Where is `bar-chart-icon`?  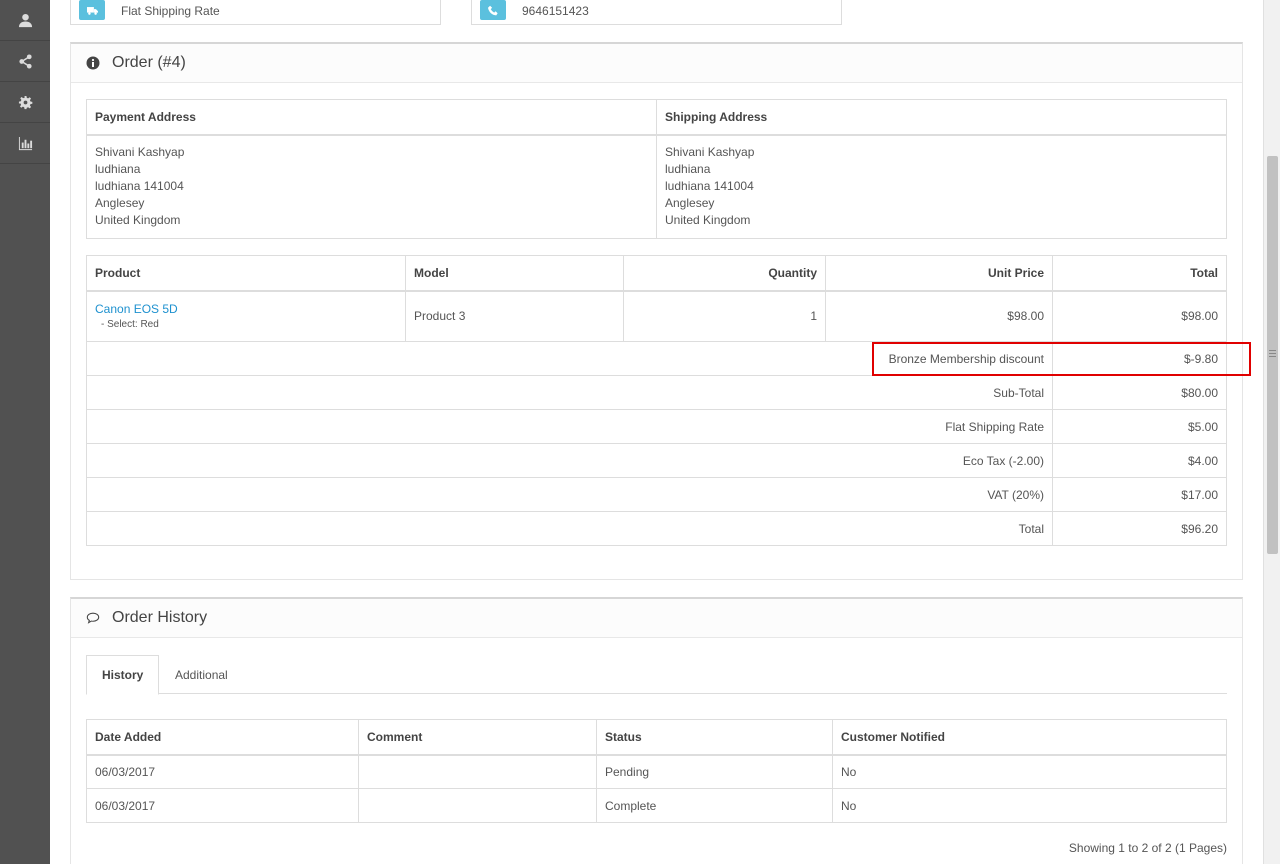
bar-chart-icon is located at coordinates (25, 143).